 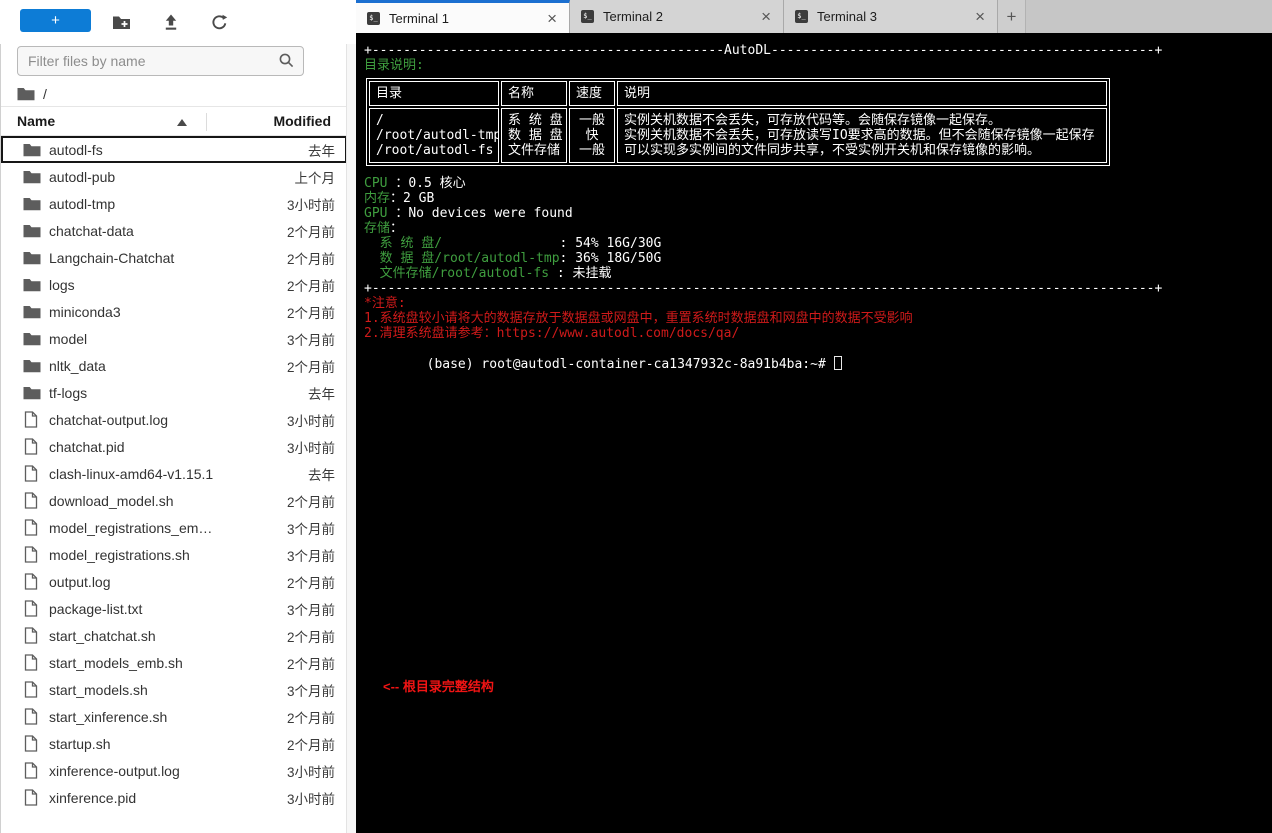 I want to click on file-row: clash-linux-amd64-v1.15.1 去年, so click(x=174, y=473).